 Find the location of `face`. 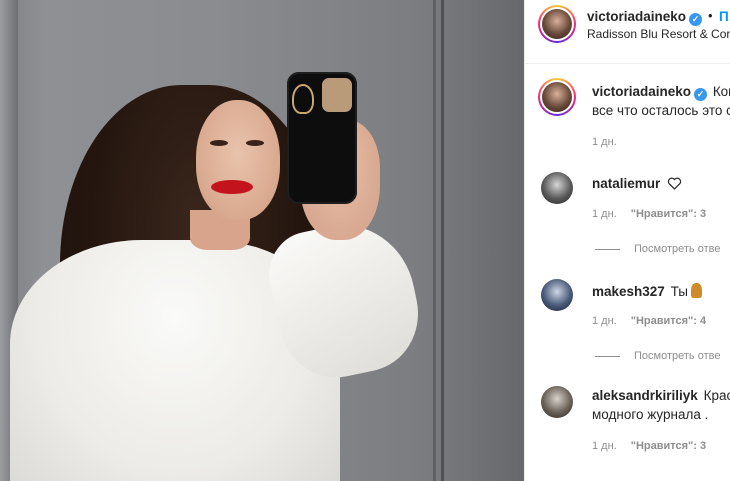

face is located at coordinates (238, 160).